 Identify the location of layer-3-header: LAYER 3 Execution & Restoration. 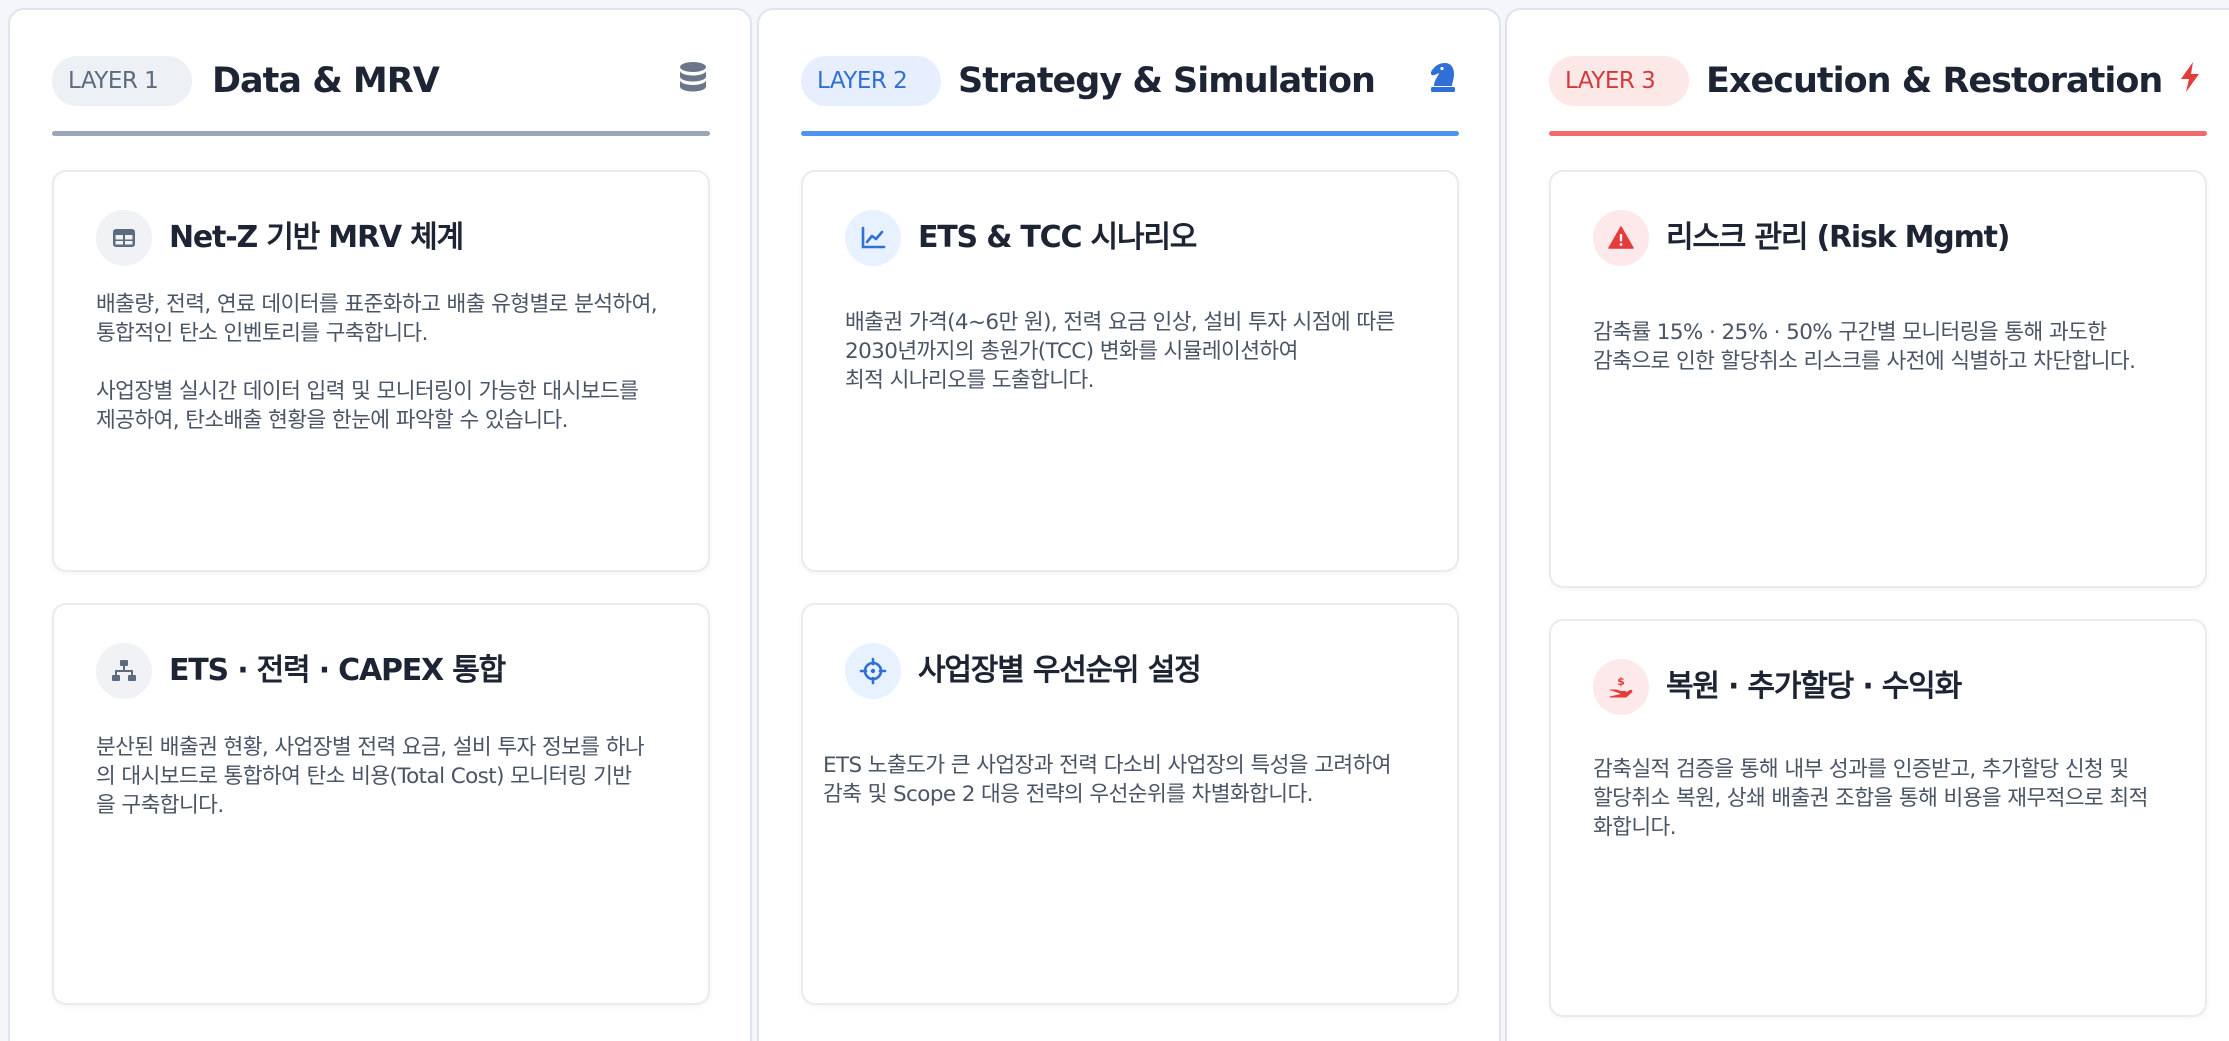
(1878, 93).